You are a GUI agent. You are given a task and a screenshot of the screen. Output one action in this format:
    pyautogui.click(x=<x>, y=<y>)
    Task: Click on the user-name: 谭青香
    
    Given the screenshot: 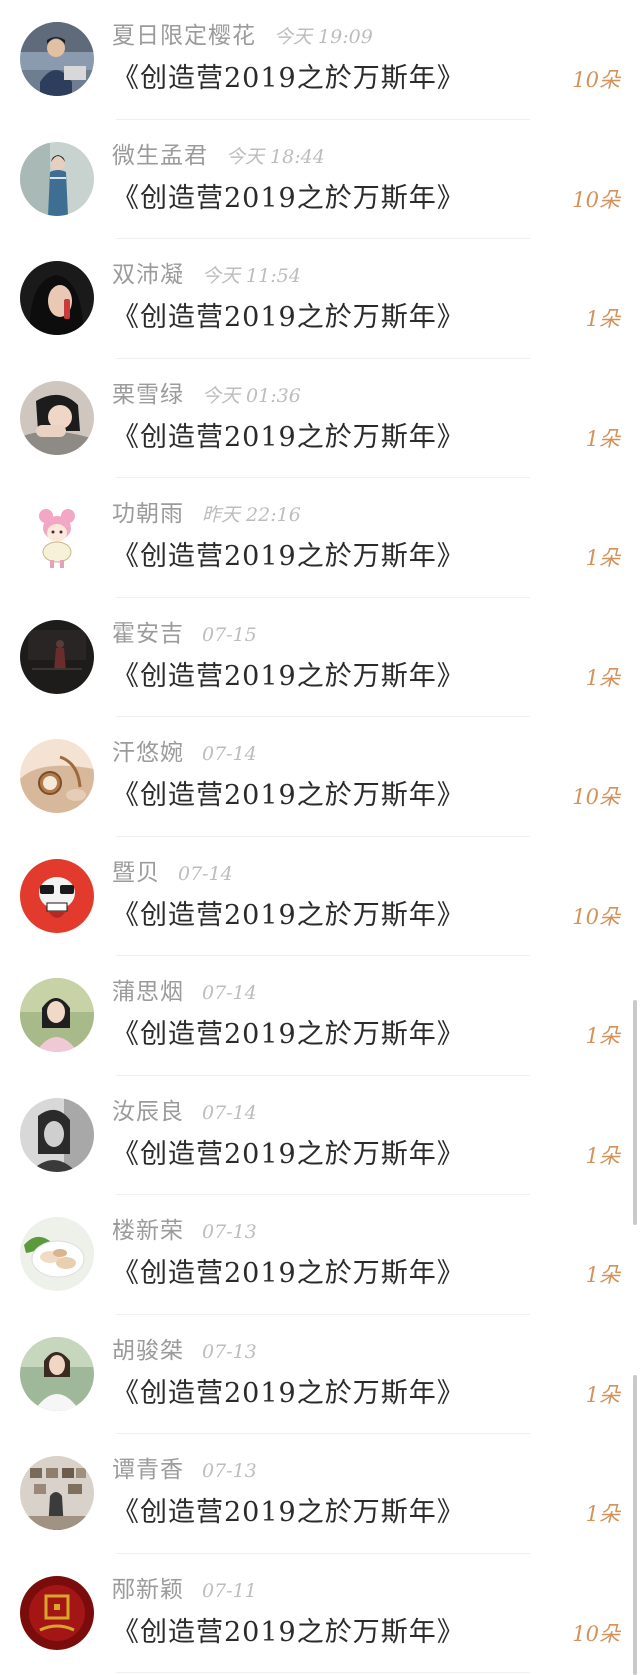 What is the action you would take?
    pyautogui.click(x=148, y=1470)
    